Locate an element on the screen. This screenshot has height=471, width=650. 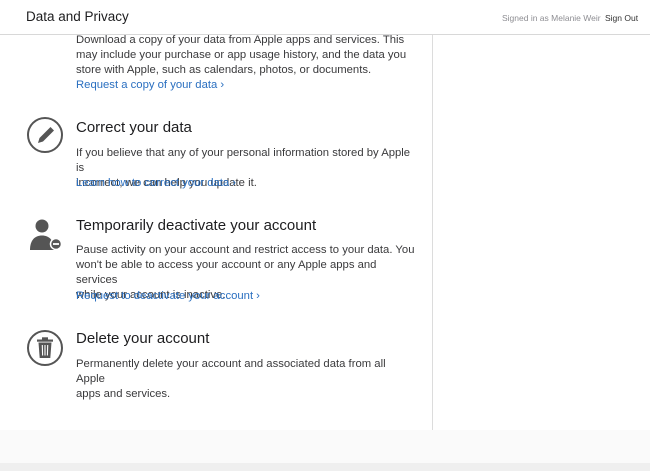
link-label: Request to deactivate your account is located at coordinates (165, 296).